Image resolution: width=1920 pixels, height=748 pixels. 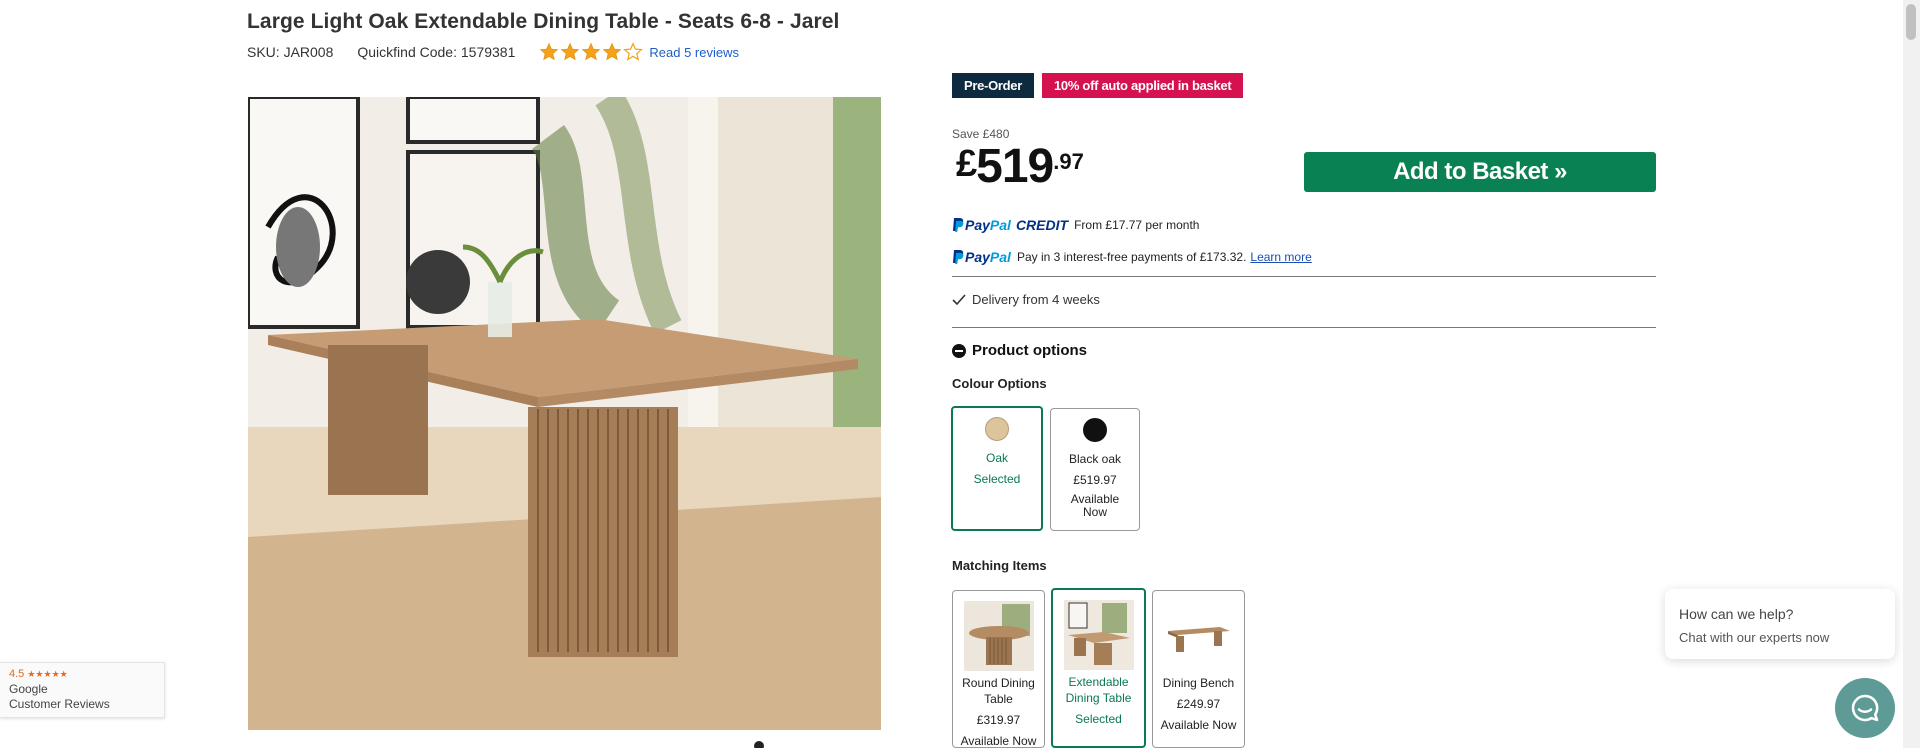 I want to click on product-badges: Pre-Order 10% off auto applied in basket, so click(x=1098, y=85).